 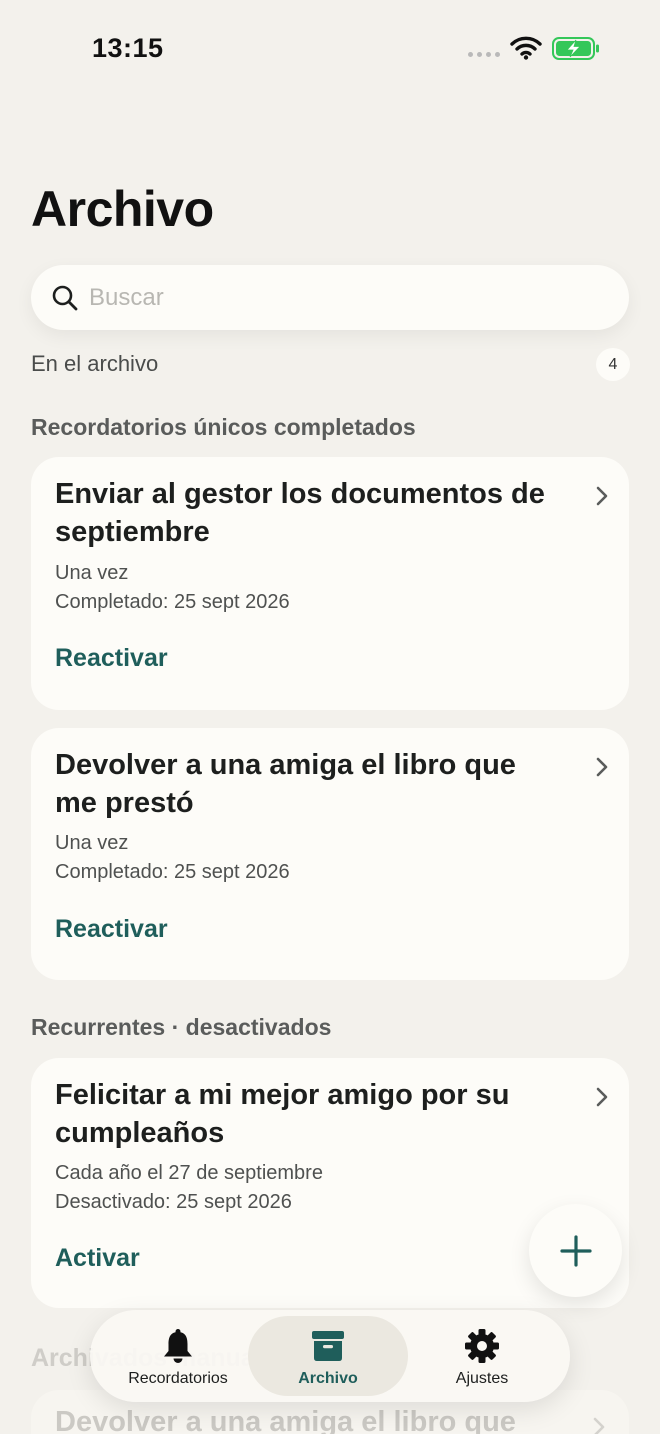 What do you see at coordinates (223, 427) in the screenshot?
I see `section-header-completed: Recordatorios únicos completados` at bounding box center [223, 427].